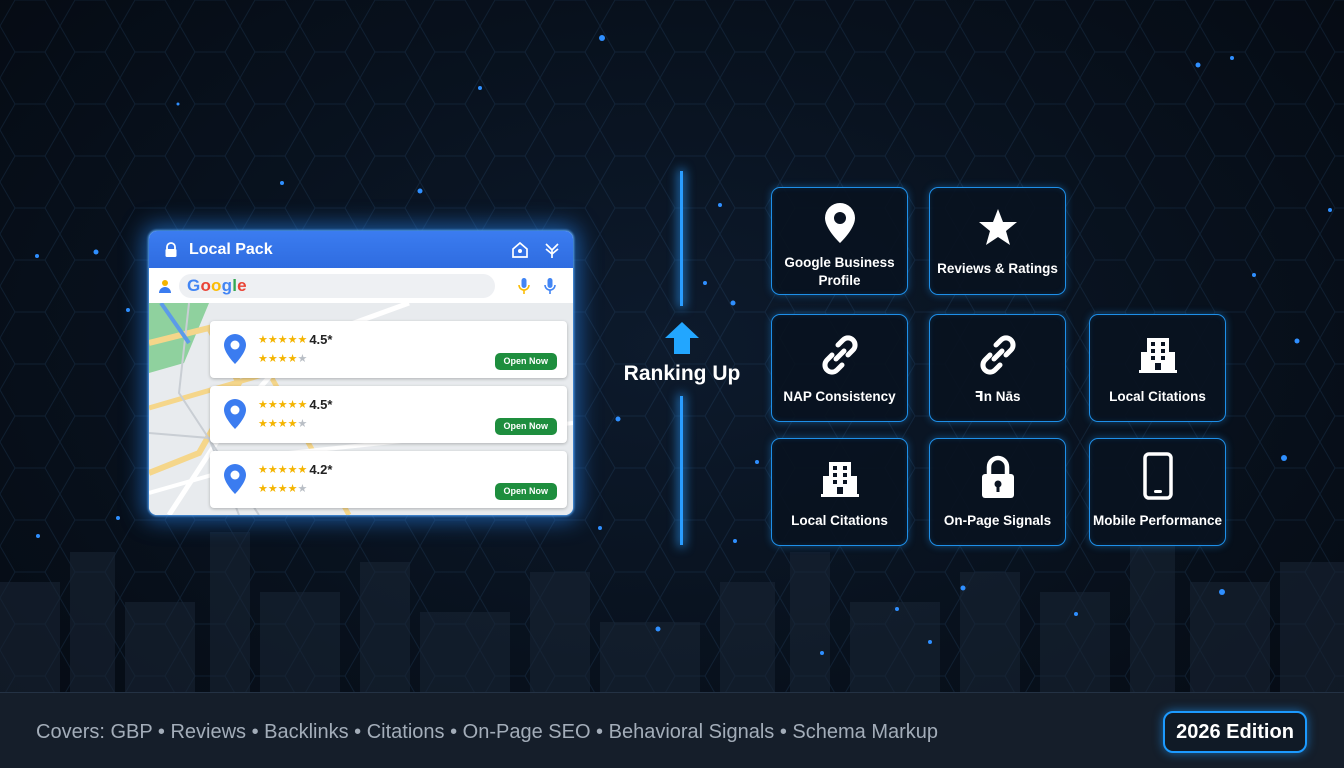  What do you see at coordinates (997, 268) in the screenshot?
I see `tile-label: Reviews & Ratings` at bounding box center [997, 268].